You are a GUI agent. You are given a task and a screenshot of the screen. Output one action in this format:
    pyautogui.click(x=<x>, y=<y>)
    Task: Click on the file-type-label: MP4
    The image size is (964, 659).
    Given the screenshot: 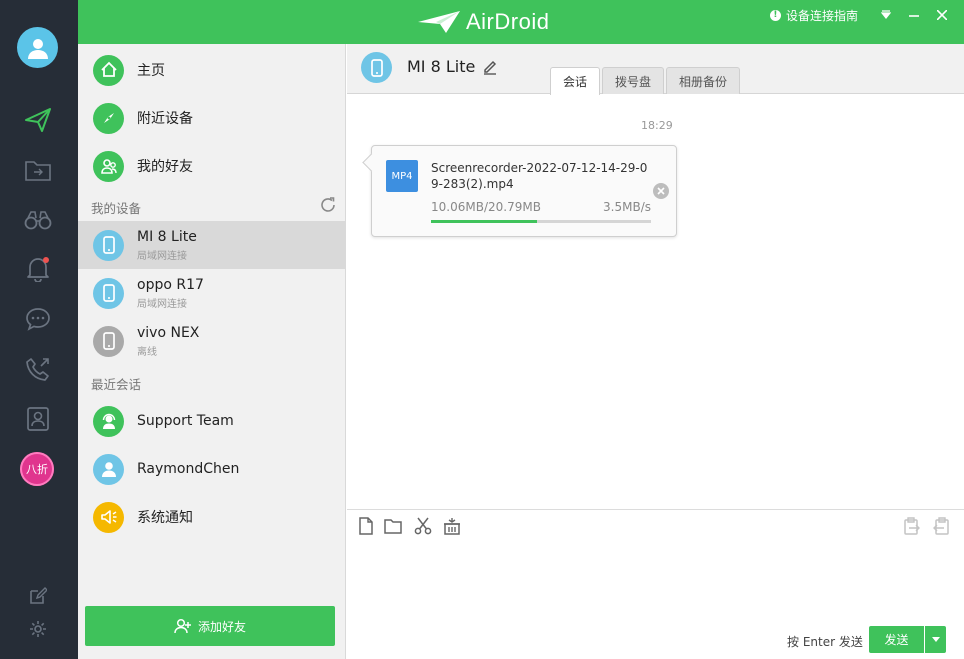 What is the action you would take?
    pyautogui.click(x=402, y=176)
    